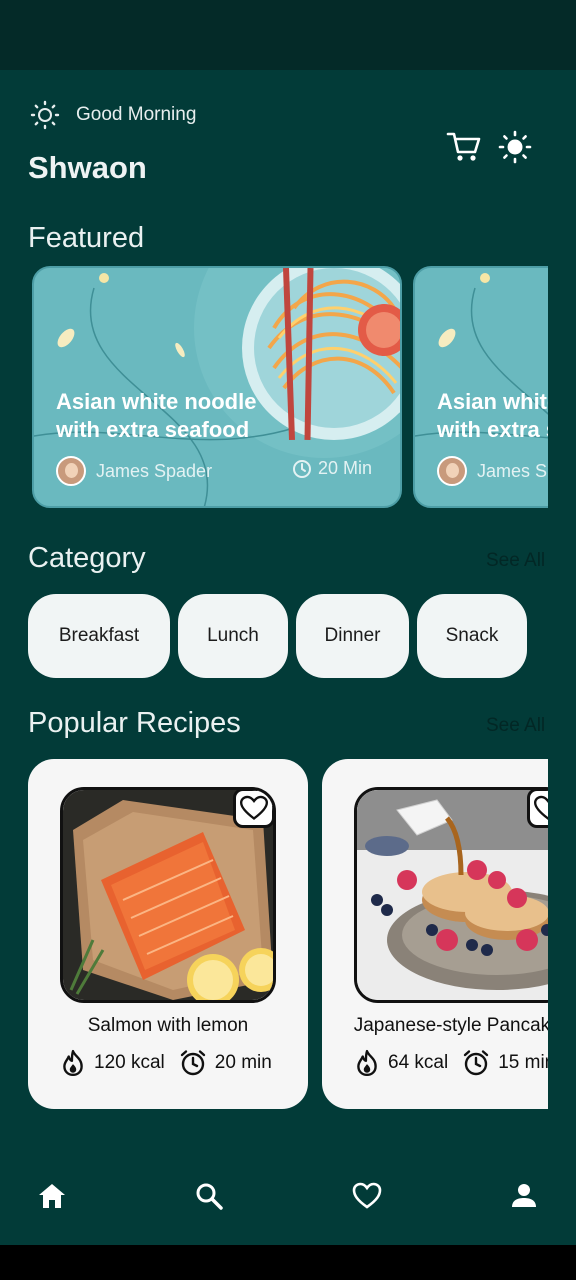 This screenshot has height=1280, width=576. What do you see at coordinates (288, 35) in the screenshot?
I see `status-bar` at bounding box center [288, 35].